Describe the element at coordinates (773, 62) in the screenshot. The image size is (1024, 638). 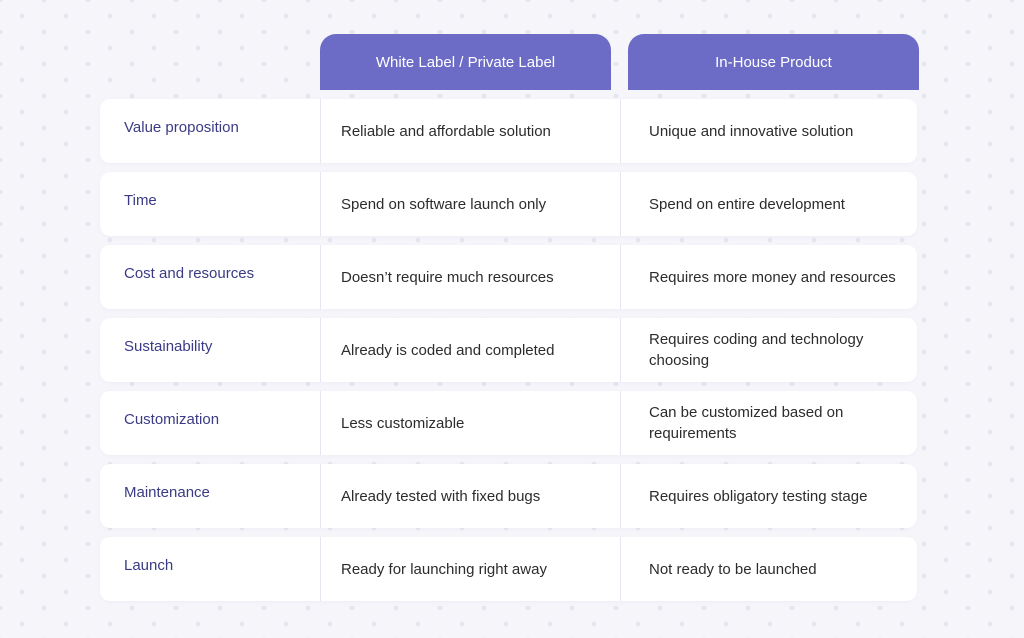
I see `column-header-in-house: In-House Product` at that location.